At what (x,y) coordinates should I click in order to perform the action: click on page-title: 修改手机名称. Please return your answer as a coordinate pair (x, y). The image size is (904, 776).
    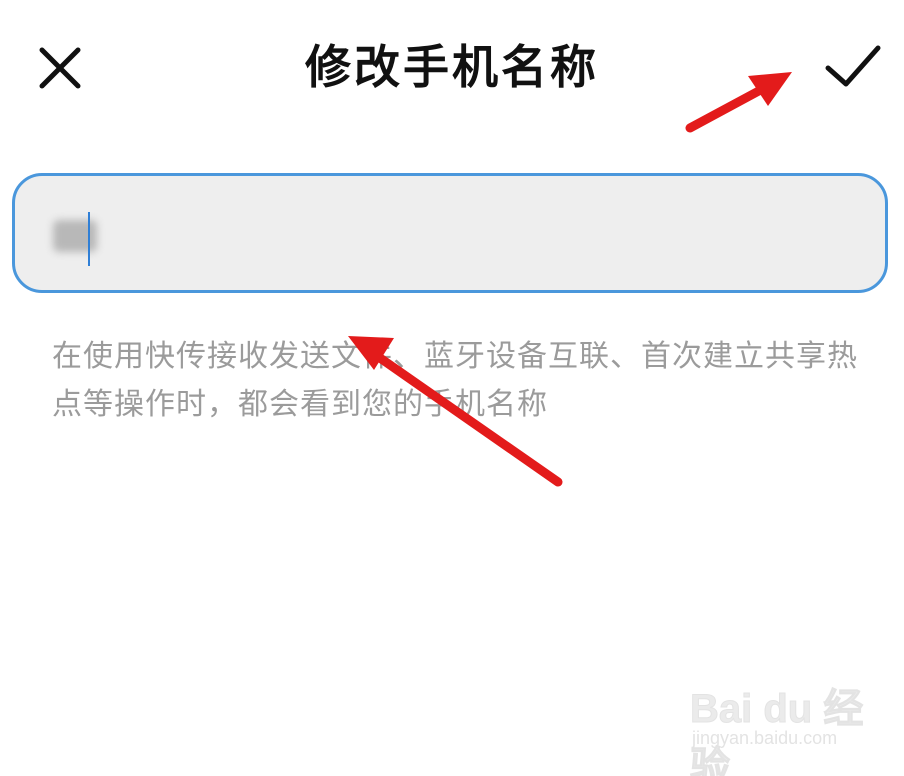
    Looking at the image, I should click on (452, 67).